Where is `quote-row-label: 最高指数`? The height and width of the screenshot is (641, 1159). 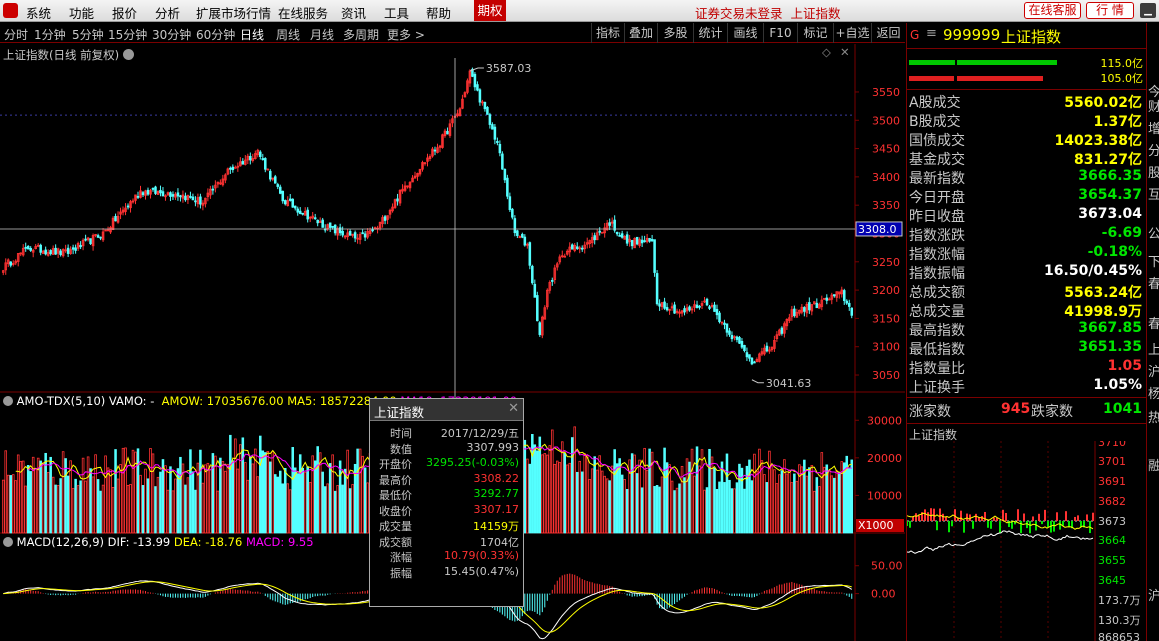 quote-row-label: 最高指数 is located at coordinates (937, 331).